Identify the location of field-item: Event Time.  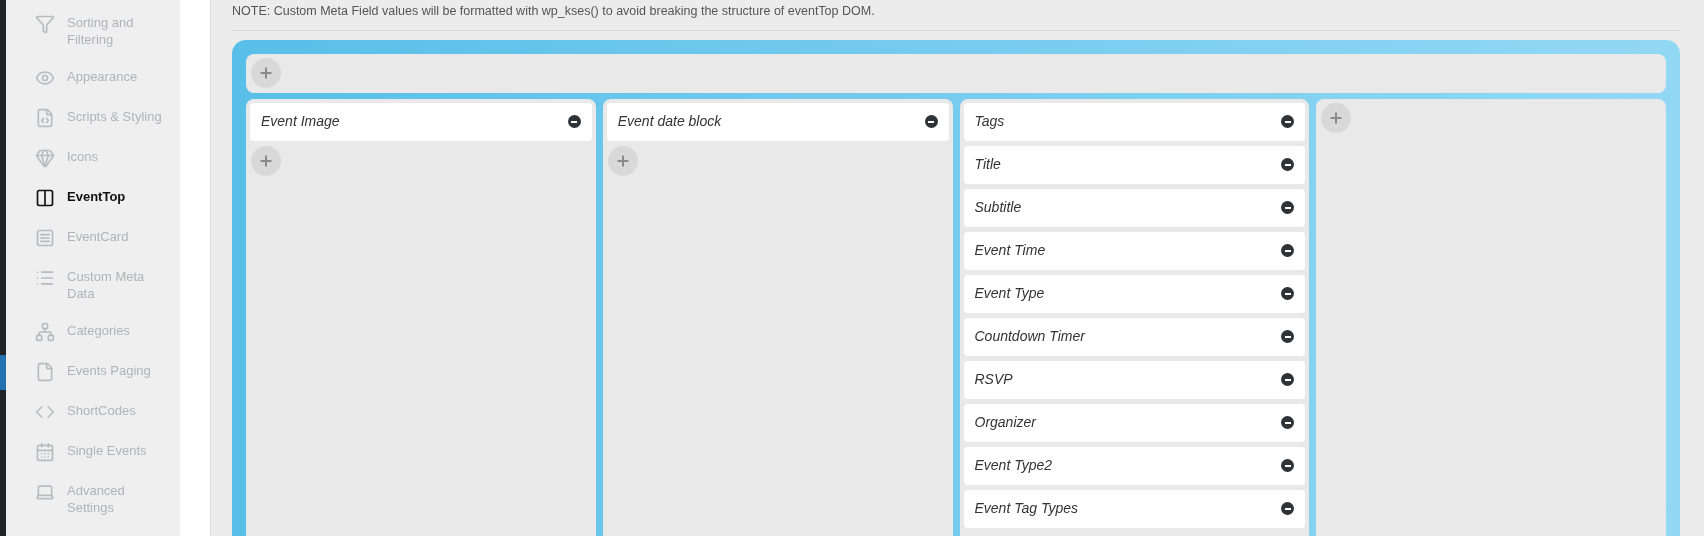
(1134, 250).